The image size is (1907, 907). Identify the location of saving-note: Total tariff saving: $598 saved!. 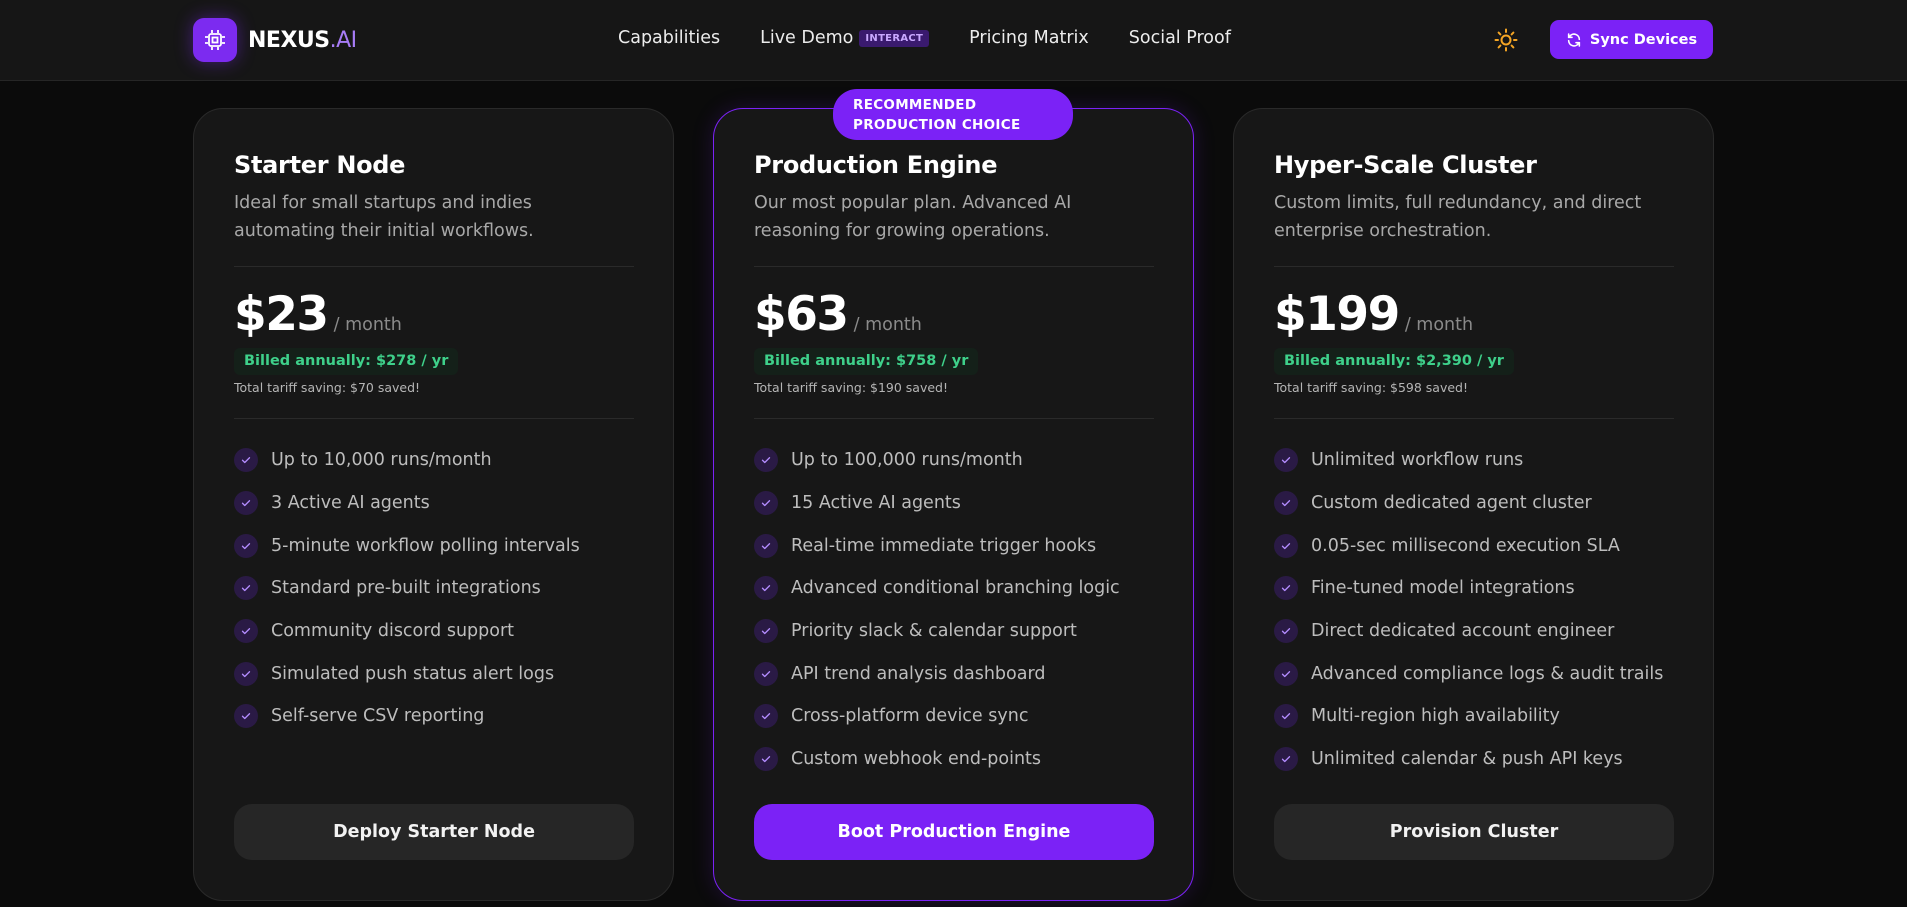
(1371, 387).